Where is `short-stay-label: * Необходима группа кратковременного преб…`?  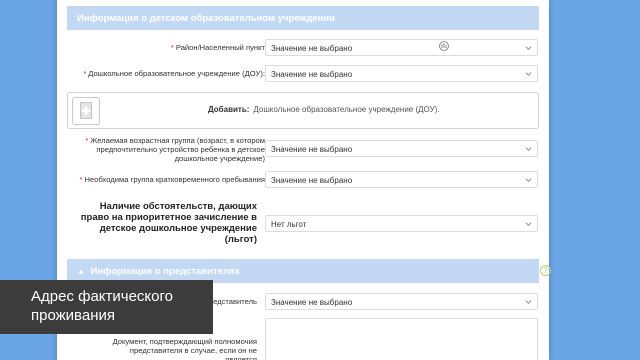 short-stay-label: * Необходима группа кратковременного преб… is located at coordinates (172, 179).